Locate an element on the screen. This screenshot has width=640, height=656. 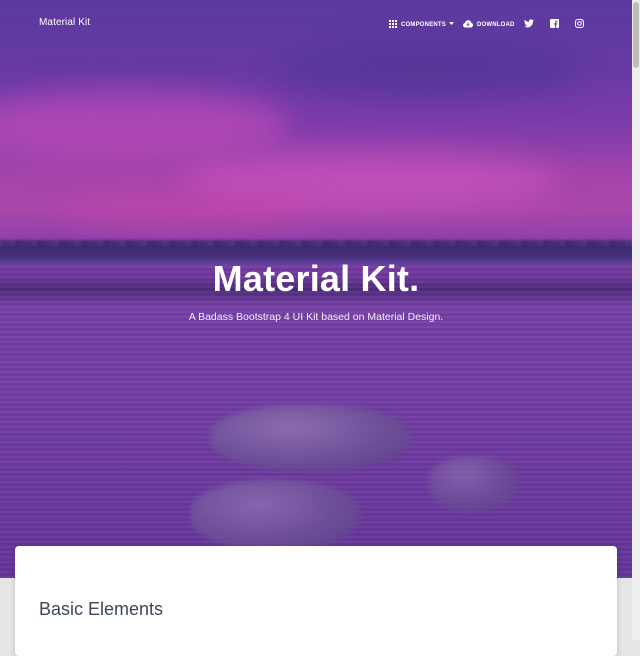
facebook-link is located at coordinates (554, 24).